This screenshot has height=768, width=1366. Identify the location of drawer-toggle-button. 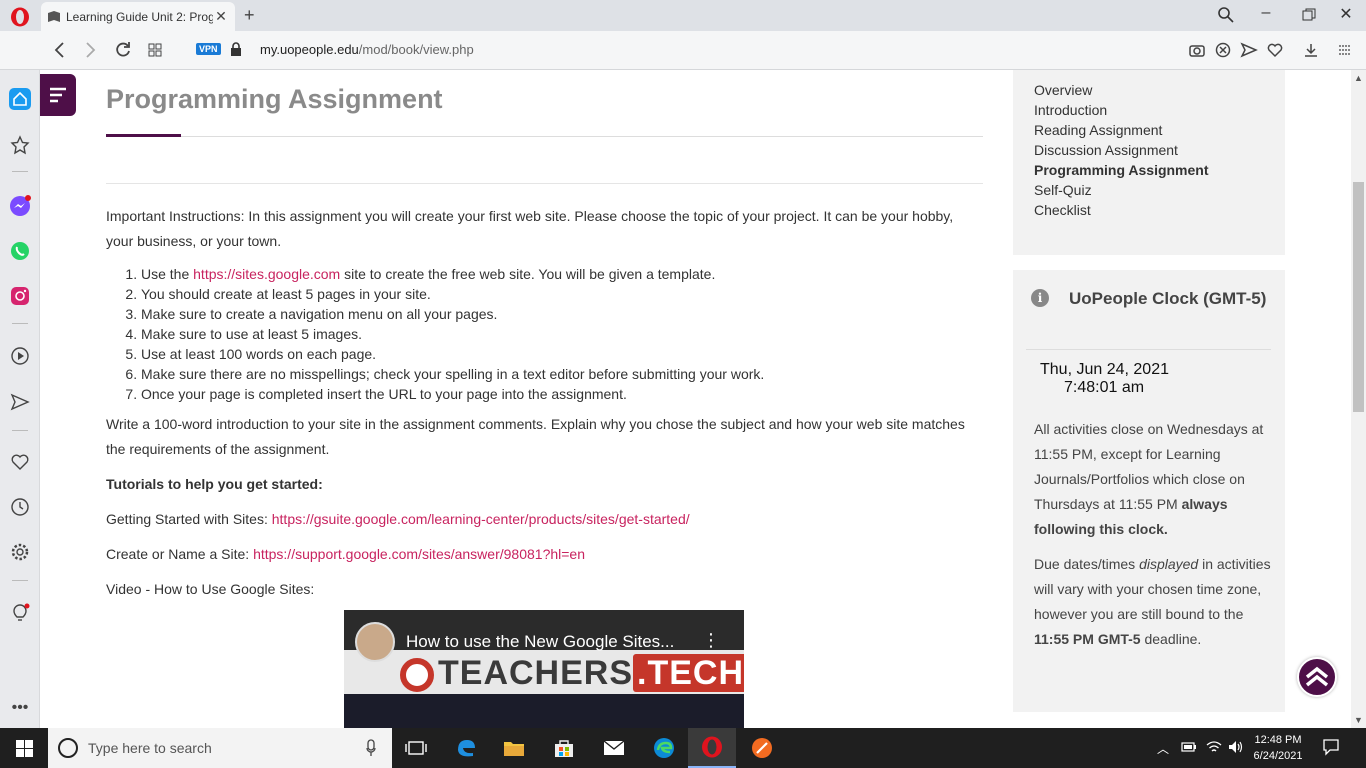
(58, 95).